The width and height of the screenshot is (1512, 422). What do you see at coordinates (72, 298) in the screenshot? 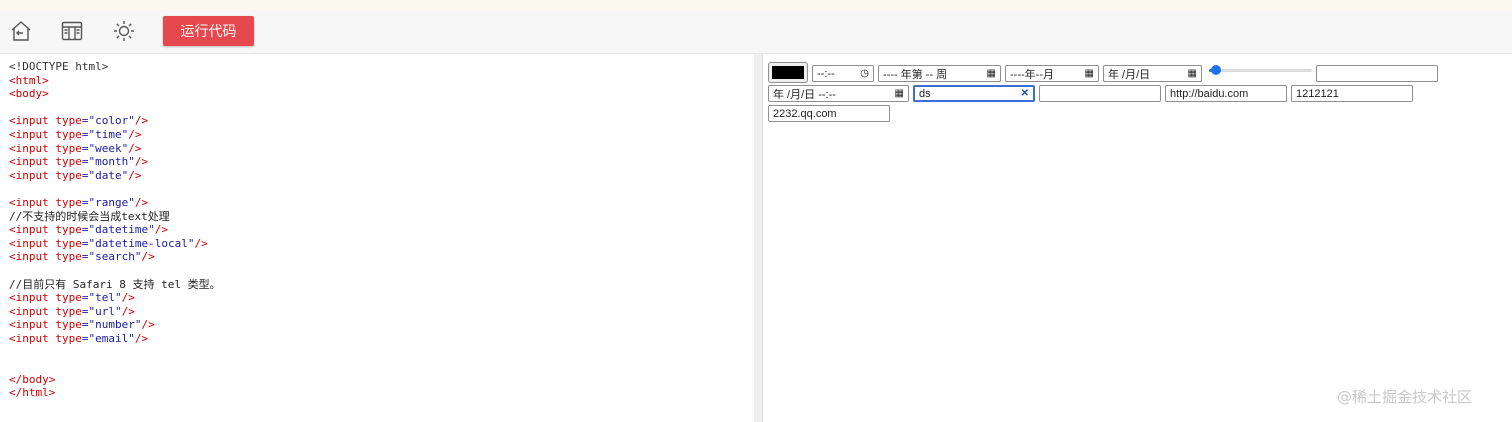
I see `code-line: <input type="tel"/>` at bounding box center [72, 298].